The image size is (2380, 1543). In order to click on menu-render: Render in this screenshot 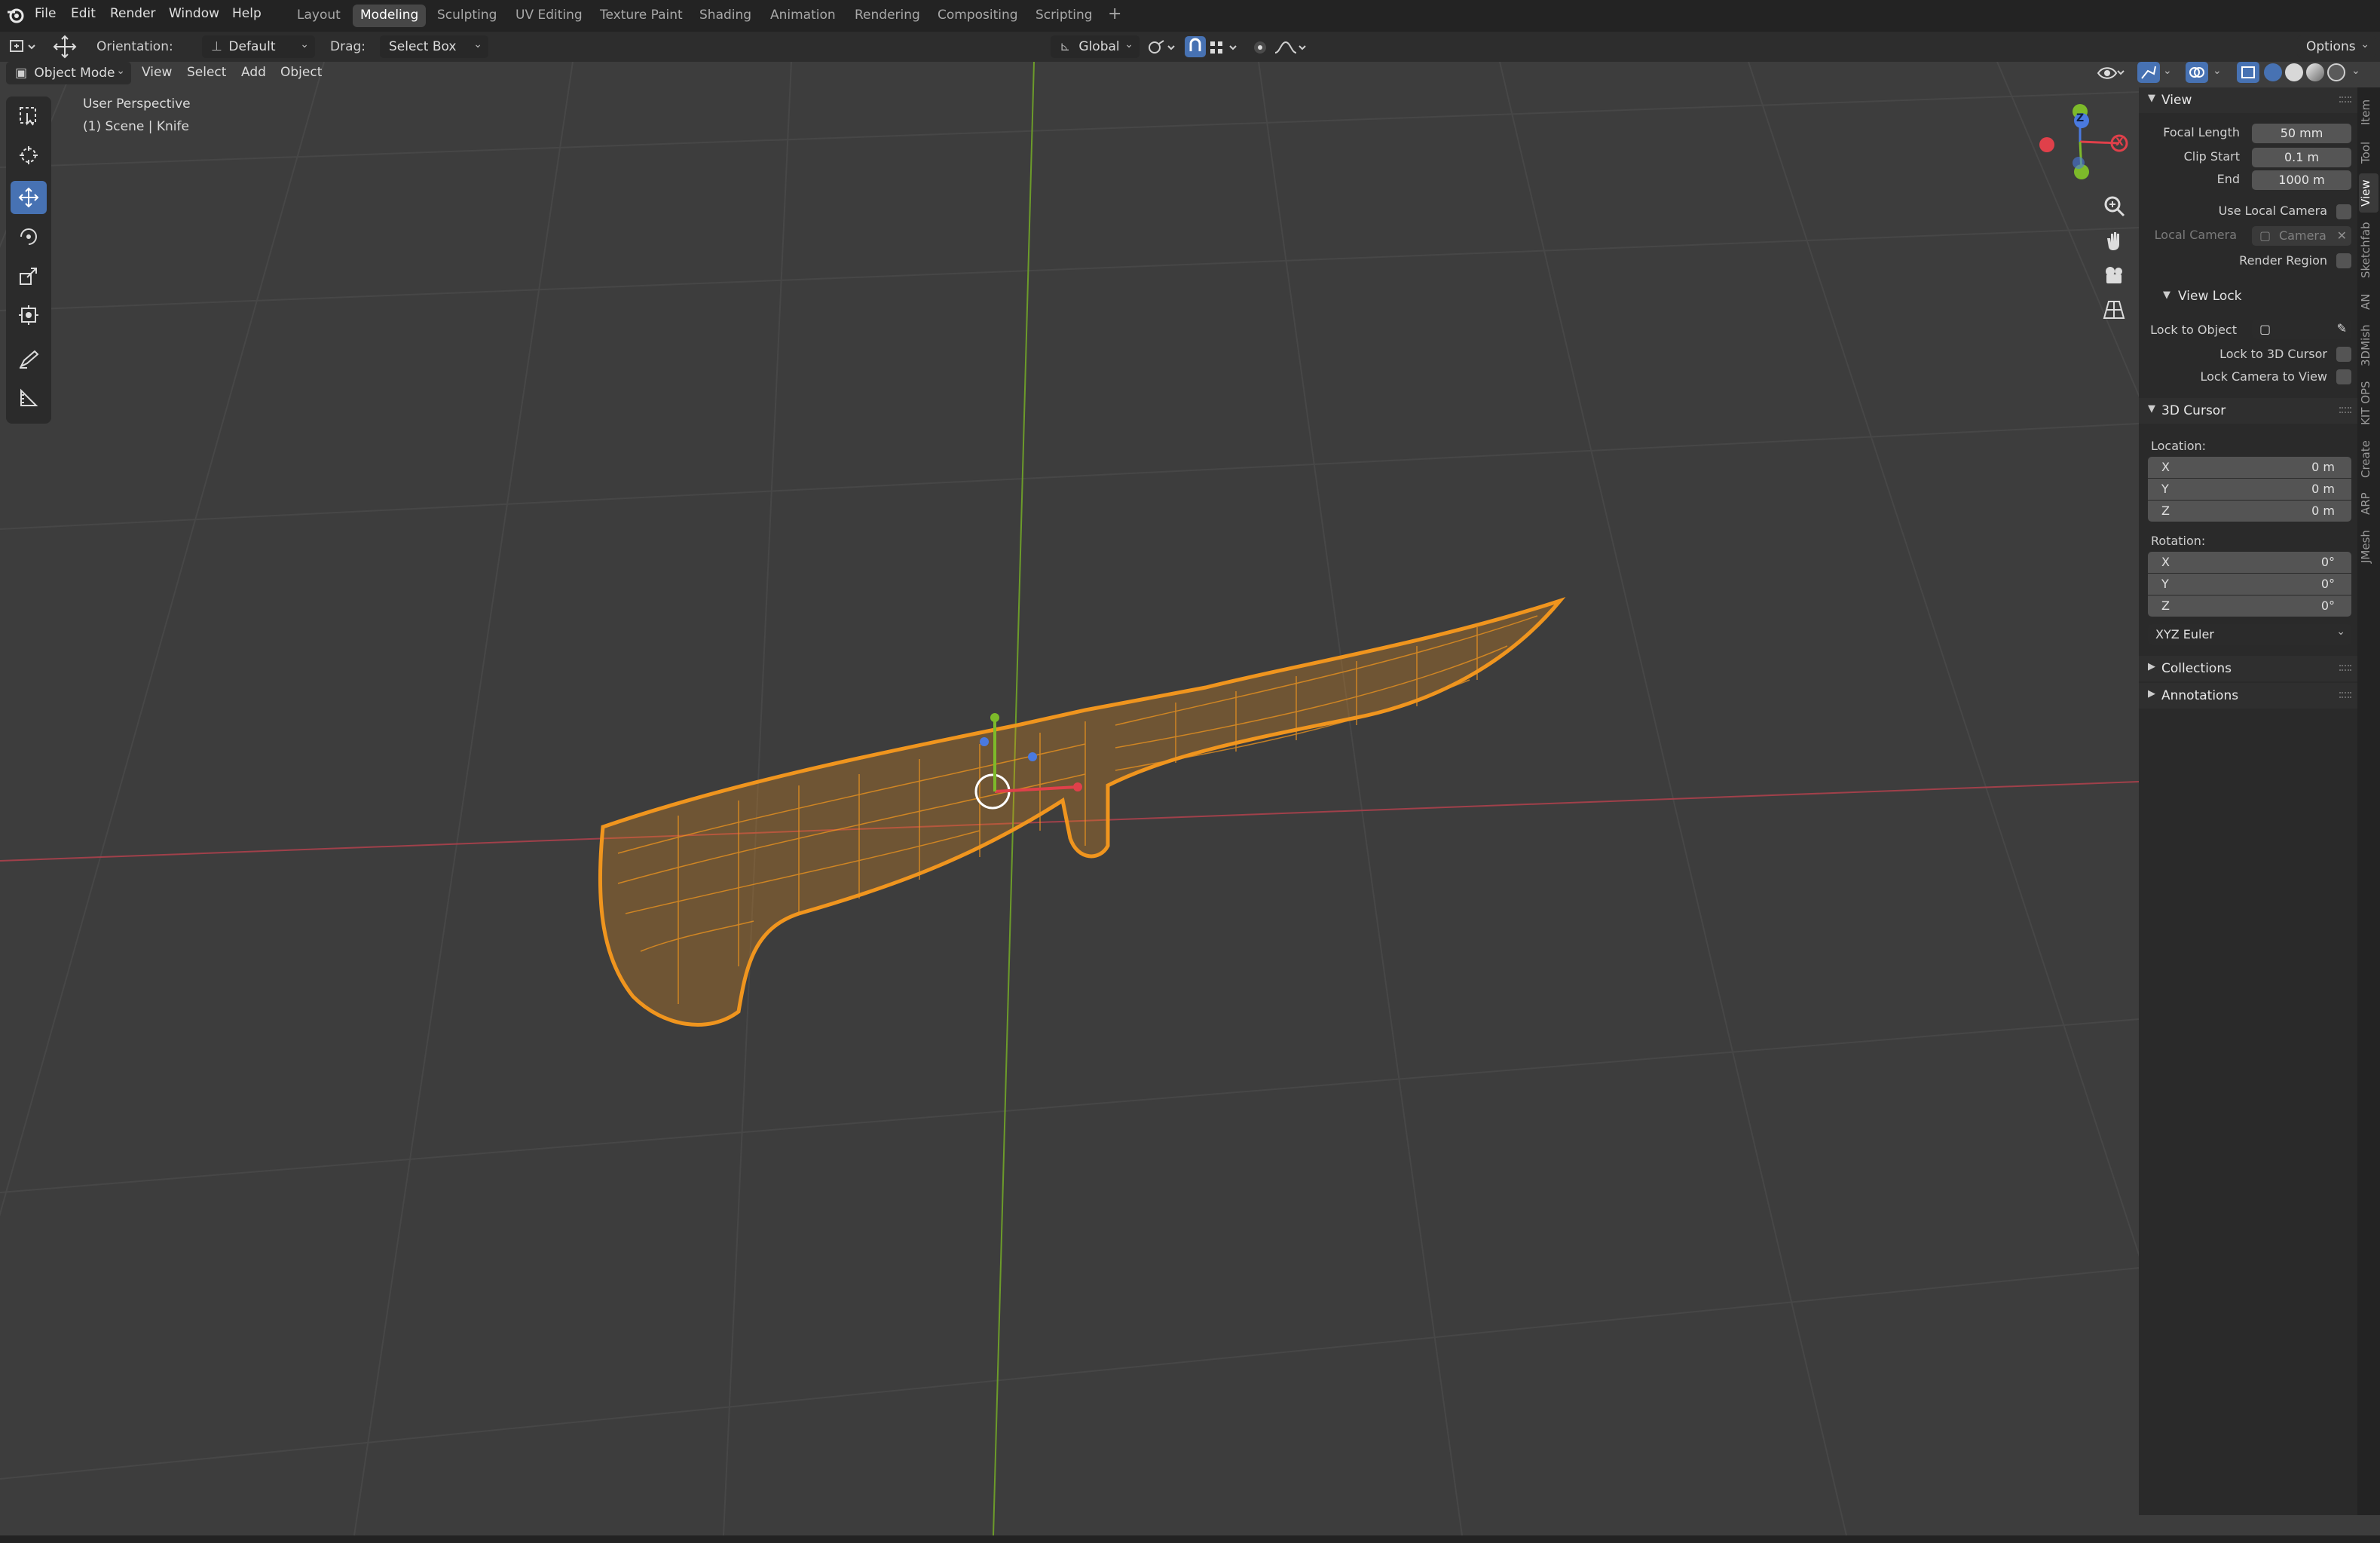, I will do `click(133, 13)`.